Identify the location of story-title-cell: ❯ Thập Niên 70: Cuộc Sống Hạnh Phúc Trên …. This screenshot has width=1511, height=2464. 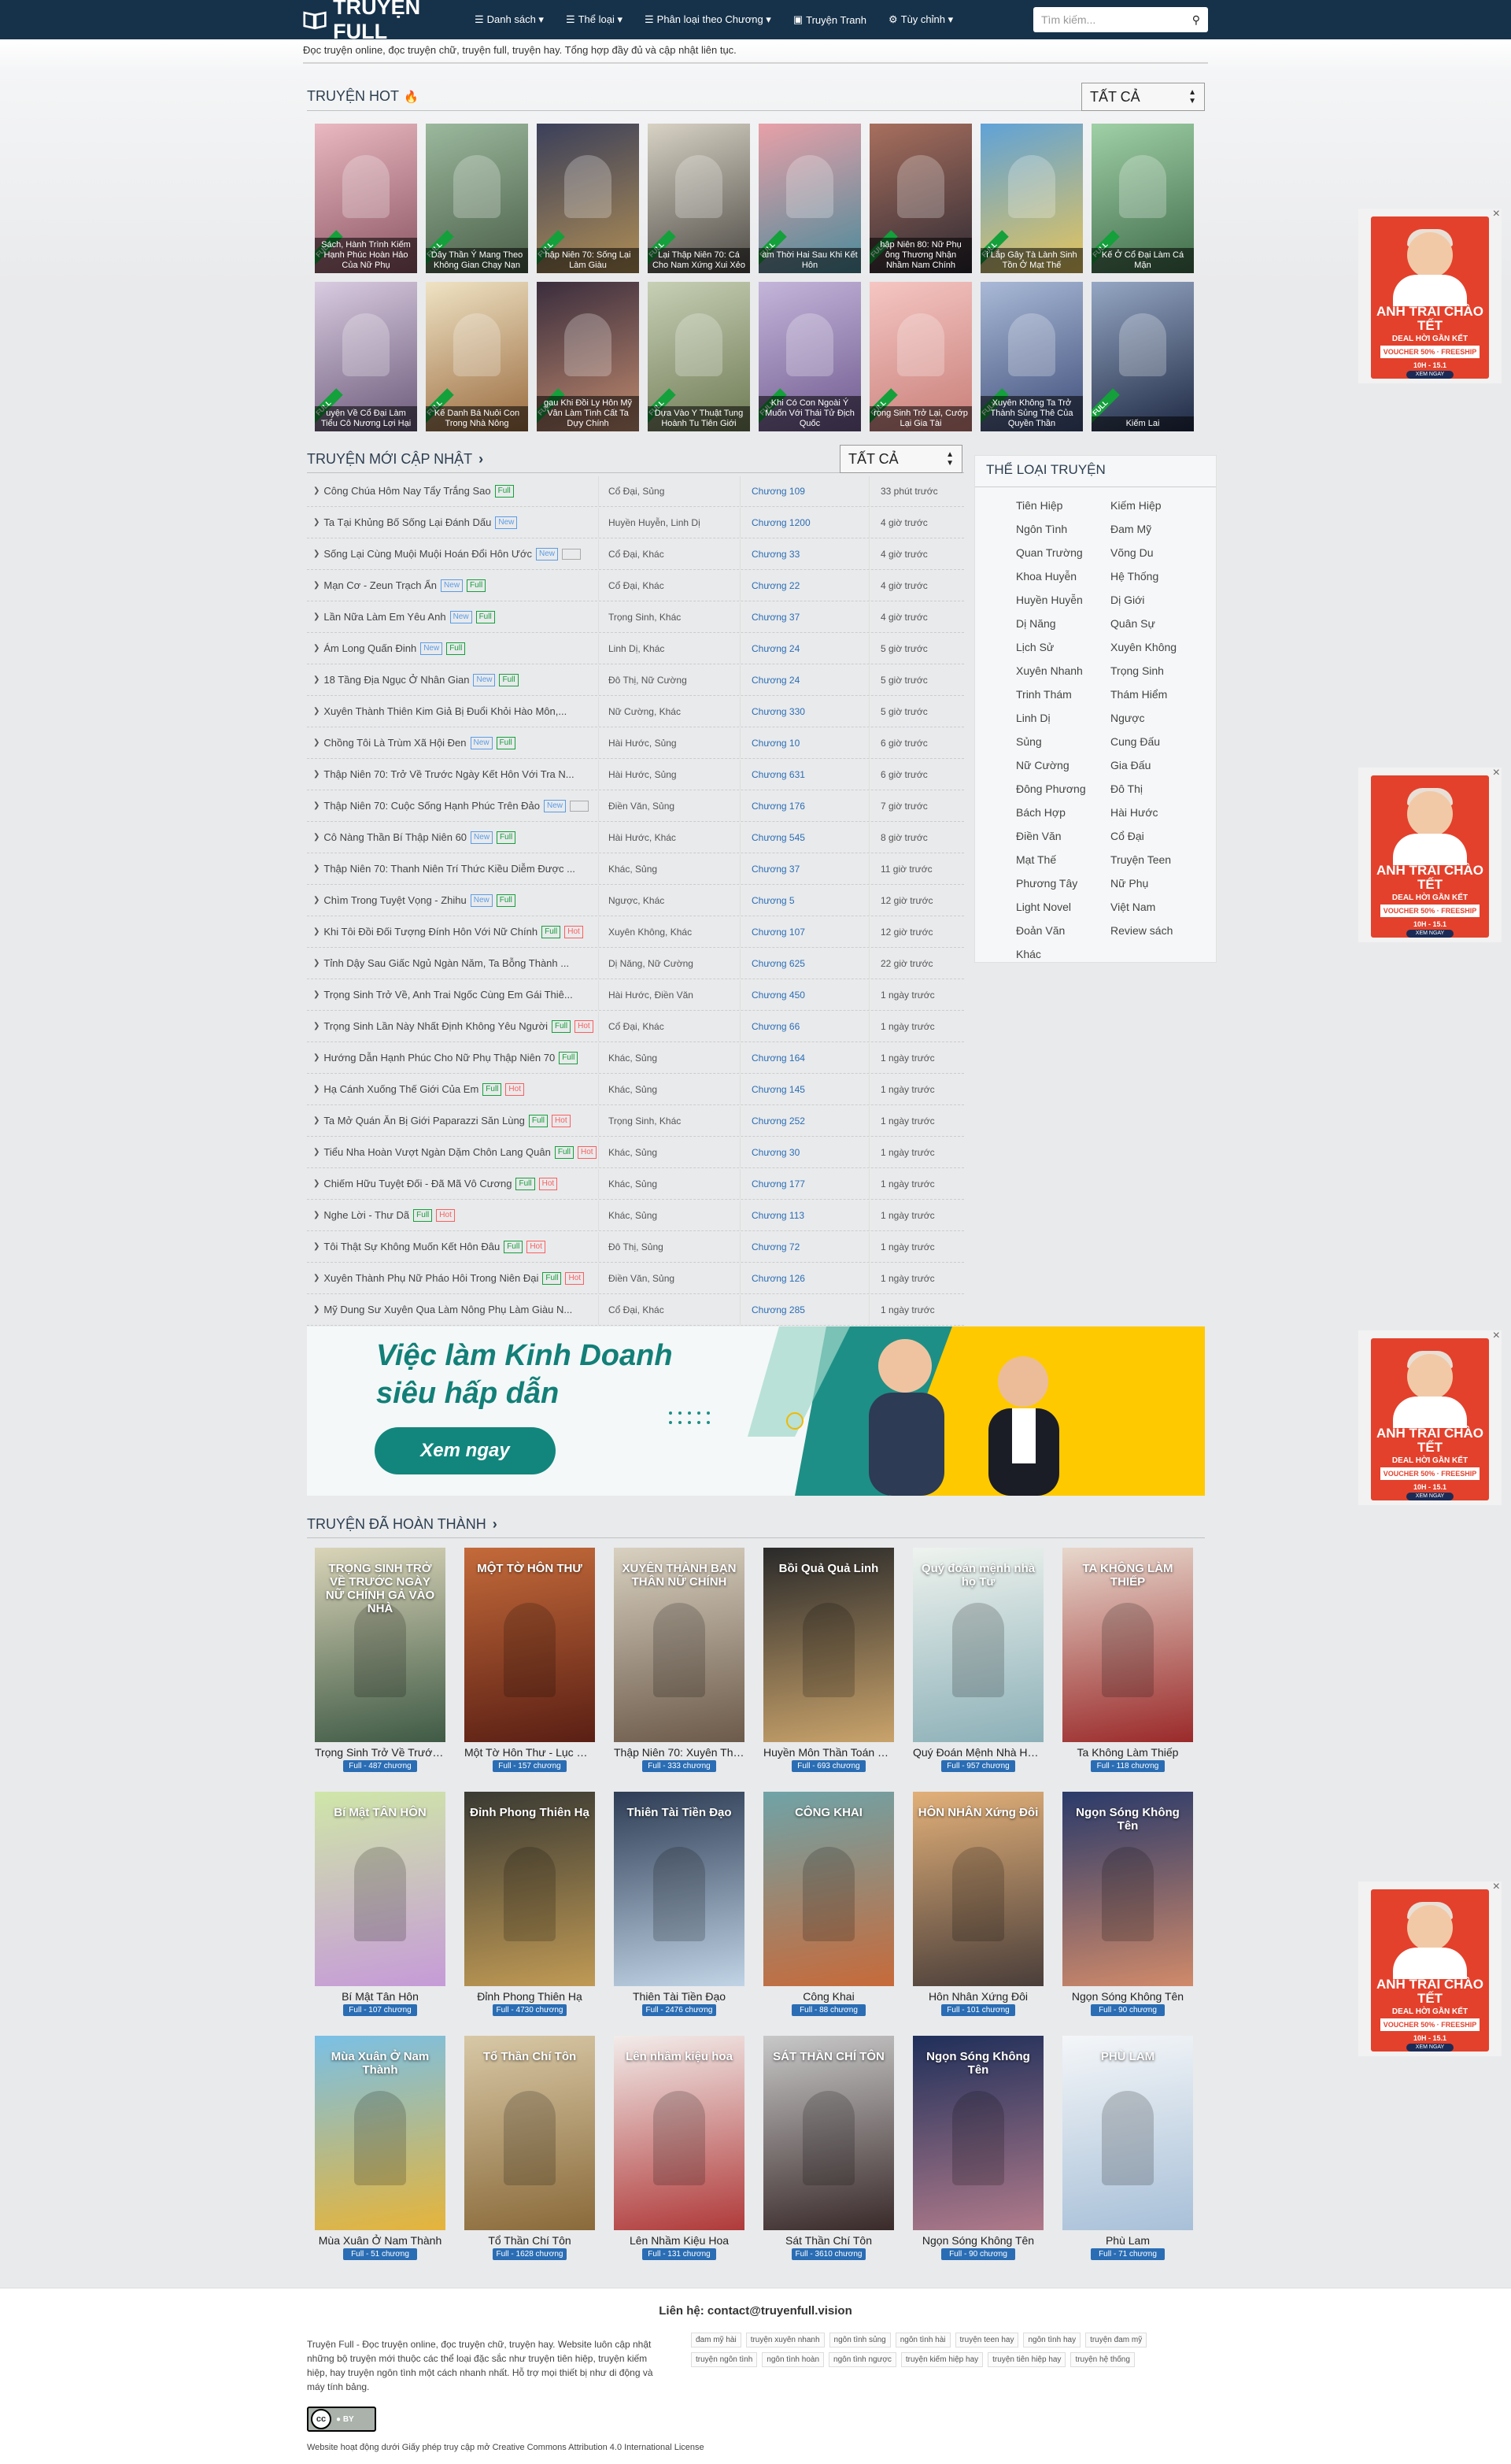
(452, 805).